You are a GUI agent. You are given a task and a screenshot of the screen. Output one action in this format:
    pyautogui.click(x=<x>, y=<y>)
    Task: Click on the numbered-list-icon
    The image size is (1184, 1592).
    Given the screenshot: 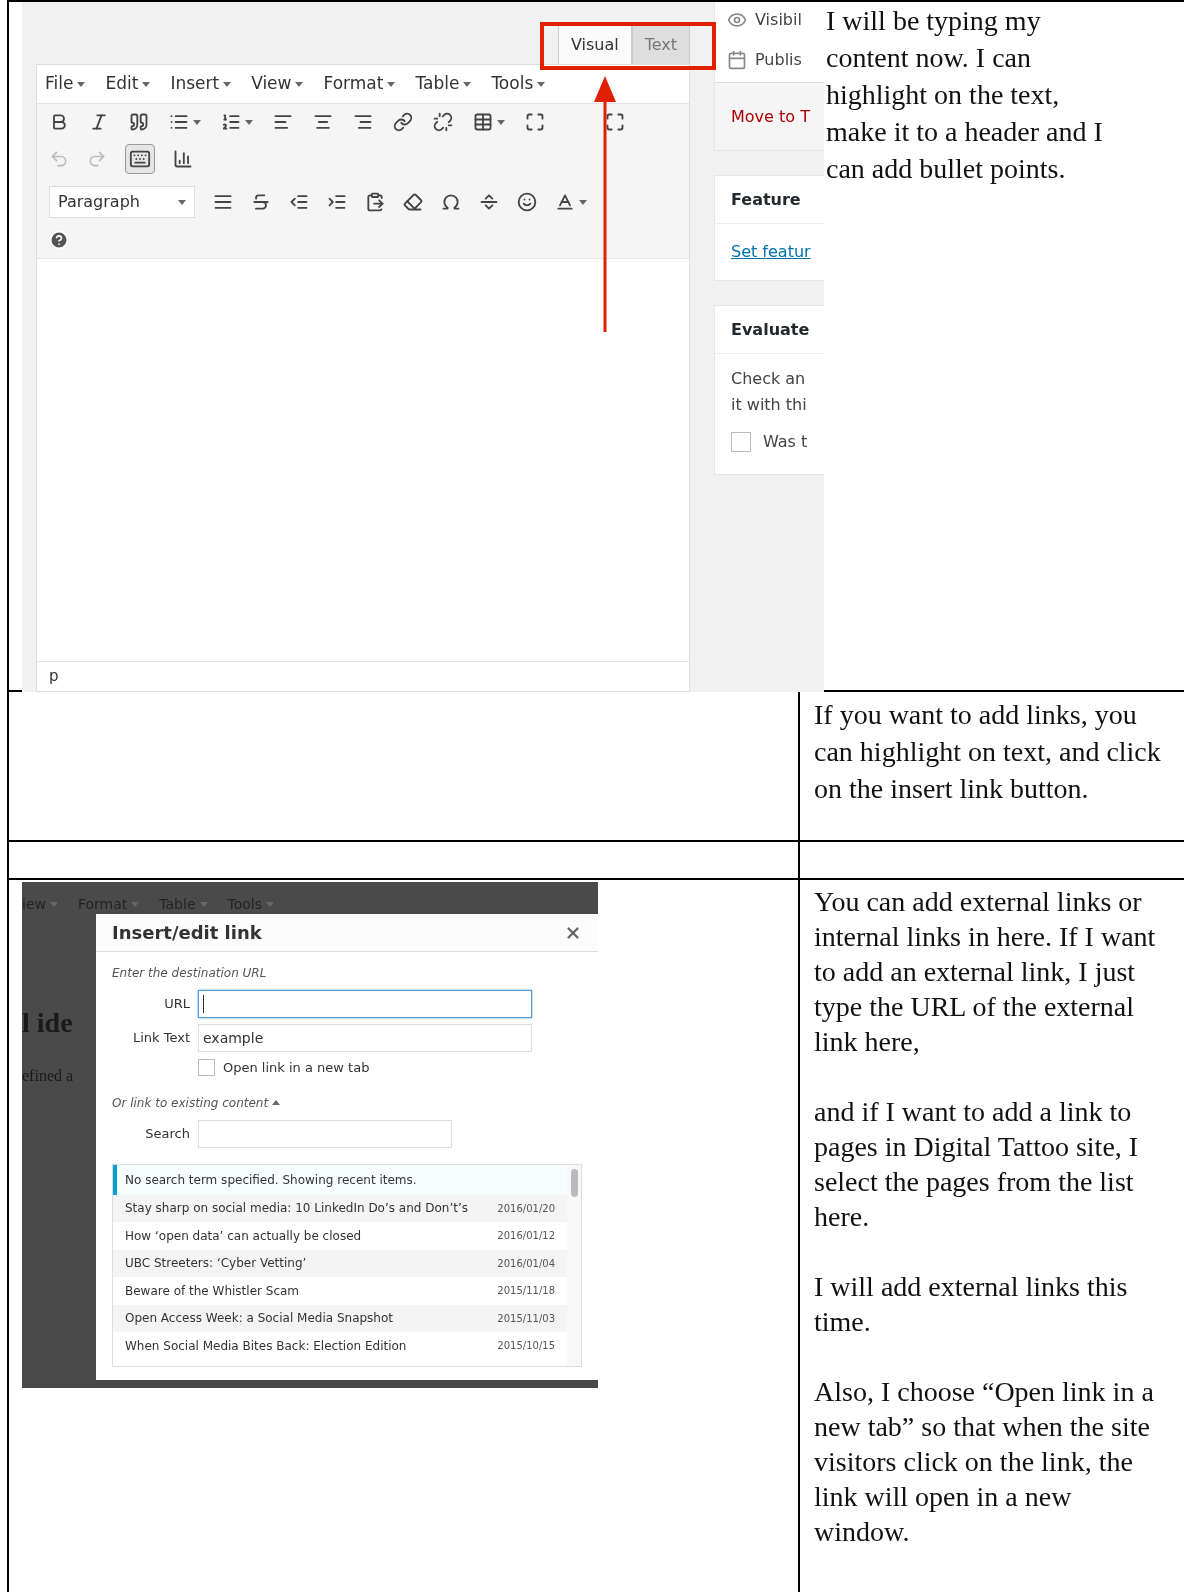 What is the action you would take?
    pyautogui.click(x=231, y=122)
    